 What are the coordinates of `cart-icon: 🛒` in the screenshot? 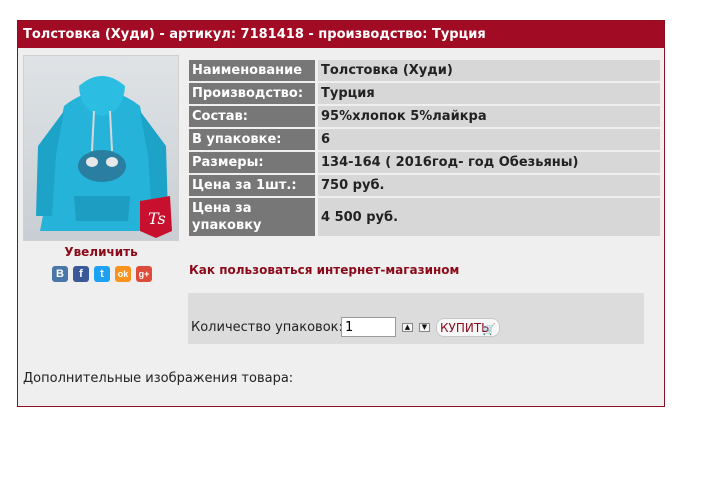 It's located at (489, 329).